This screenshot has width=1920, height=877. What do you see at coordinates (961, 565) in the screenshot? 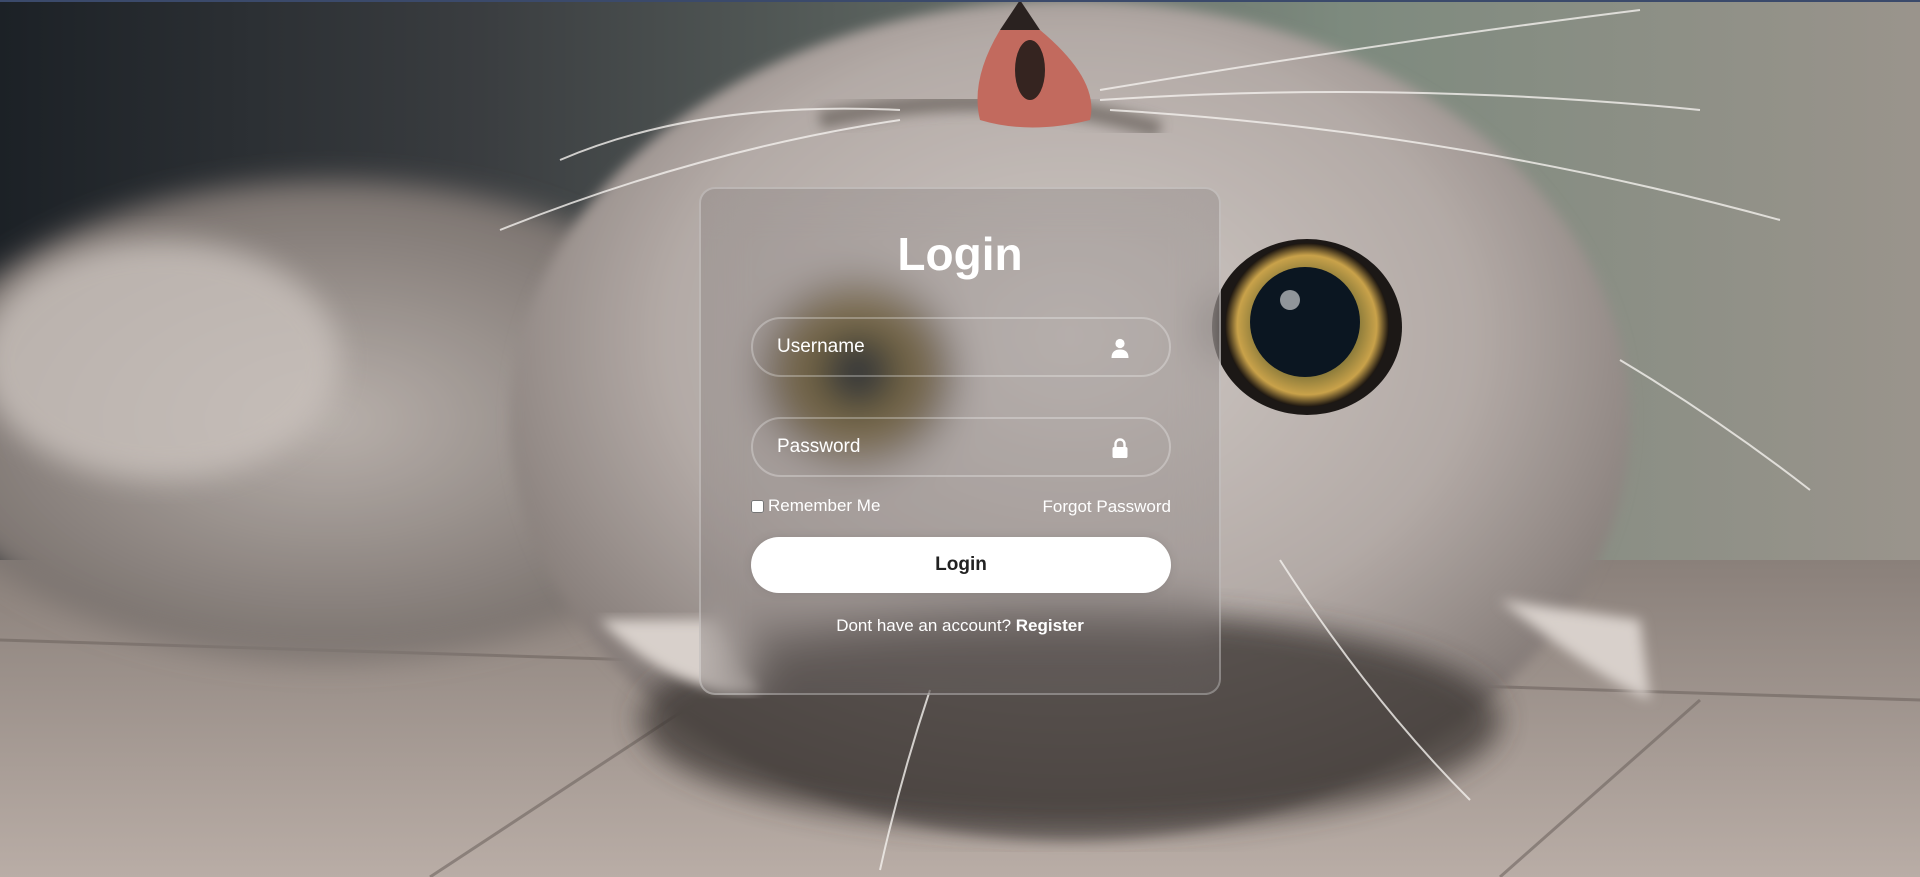
I see `login-button: Login` at bounding box center [961, 565].